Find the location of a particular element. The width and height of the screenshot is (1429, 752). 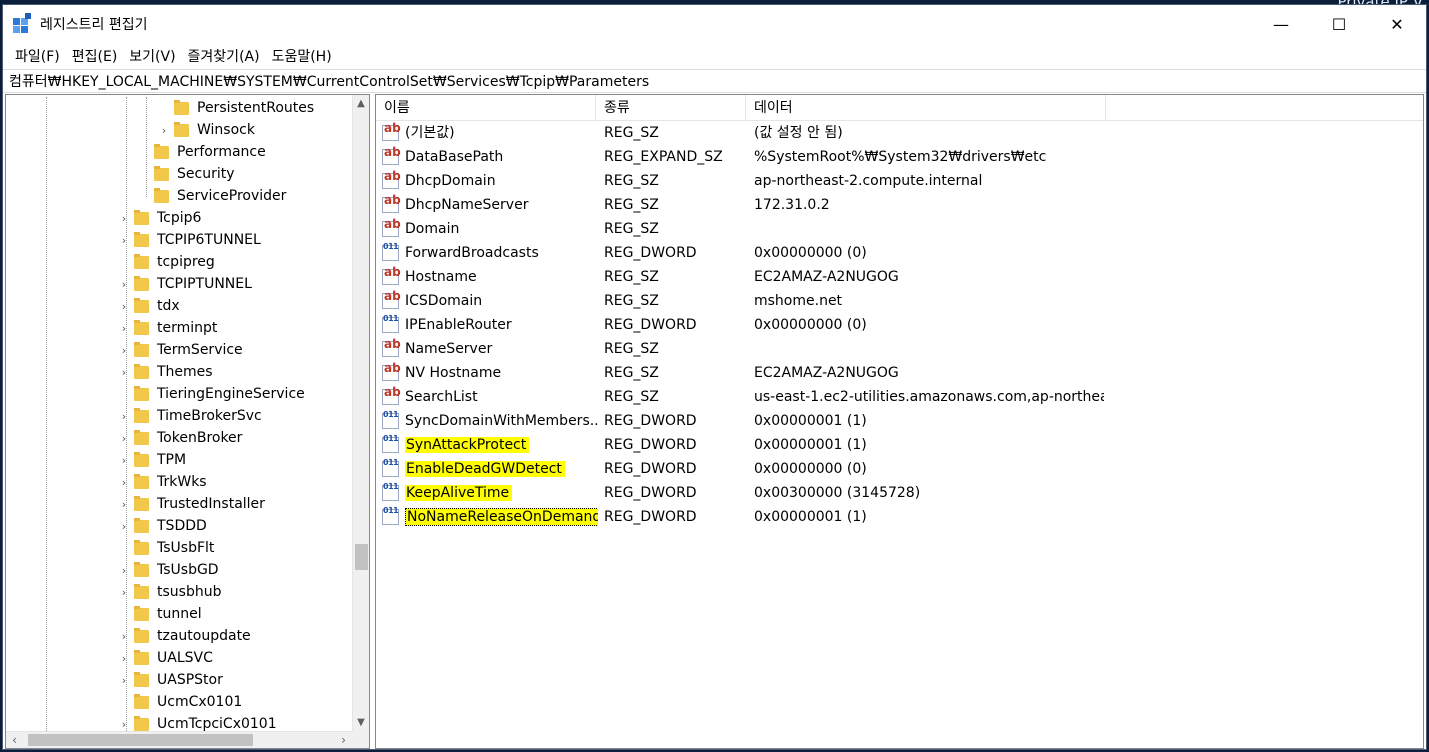

column-type: 종류 is located at coordinates (671, 108).